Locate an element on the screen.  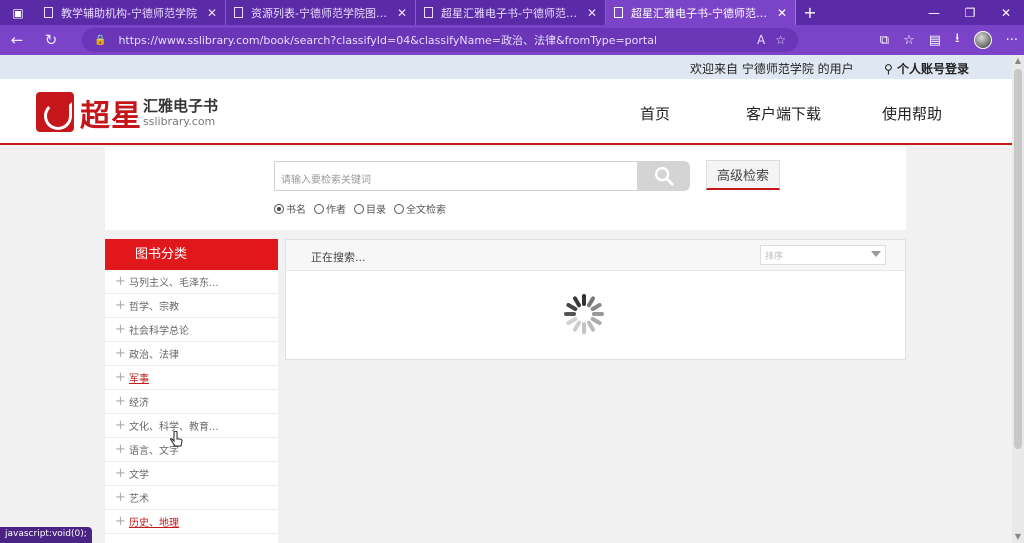
refresh-icon: ↻ is located at coordinates (51, 40).